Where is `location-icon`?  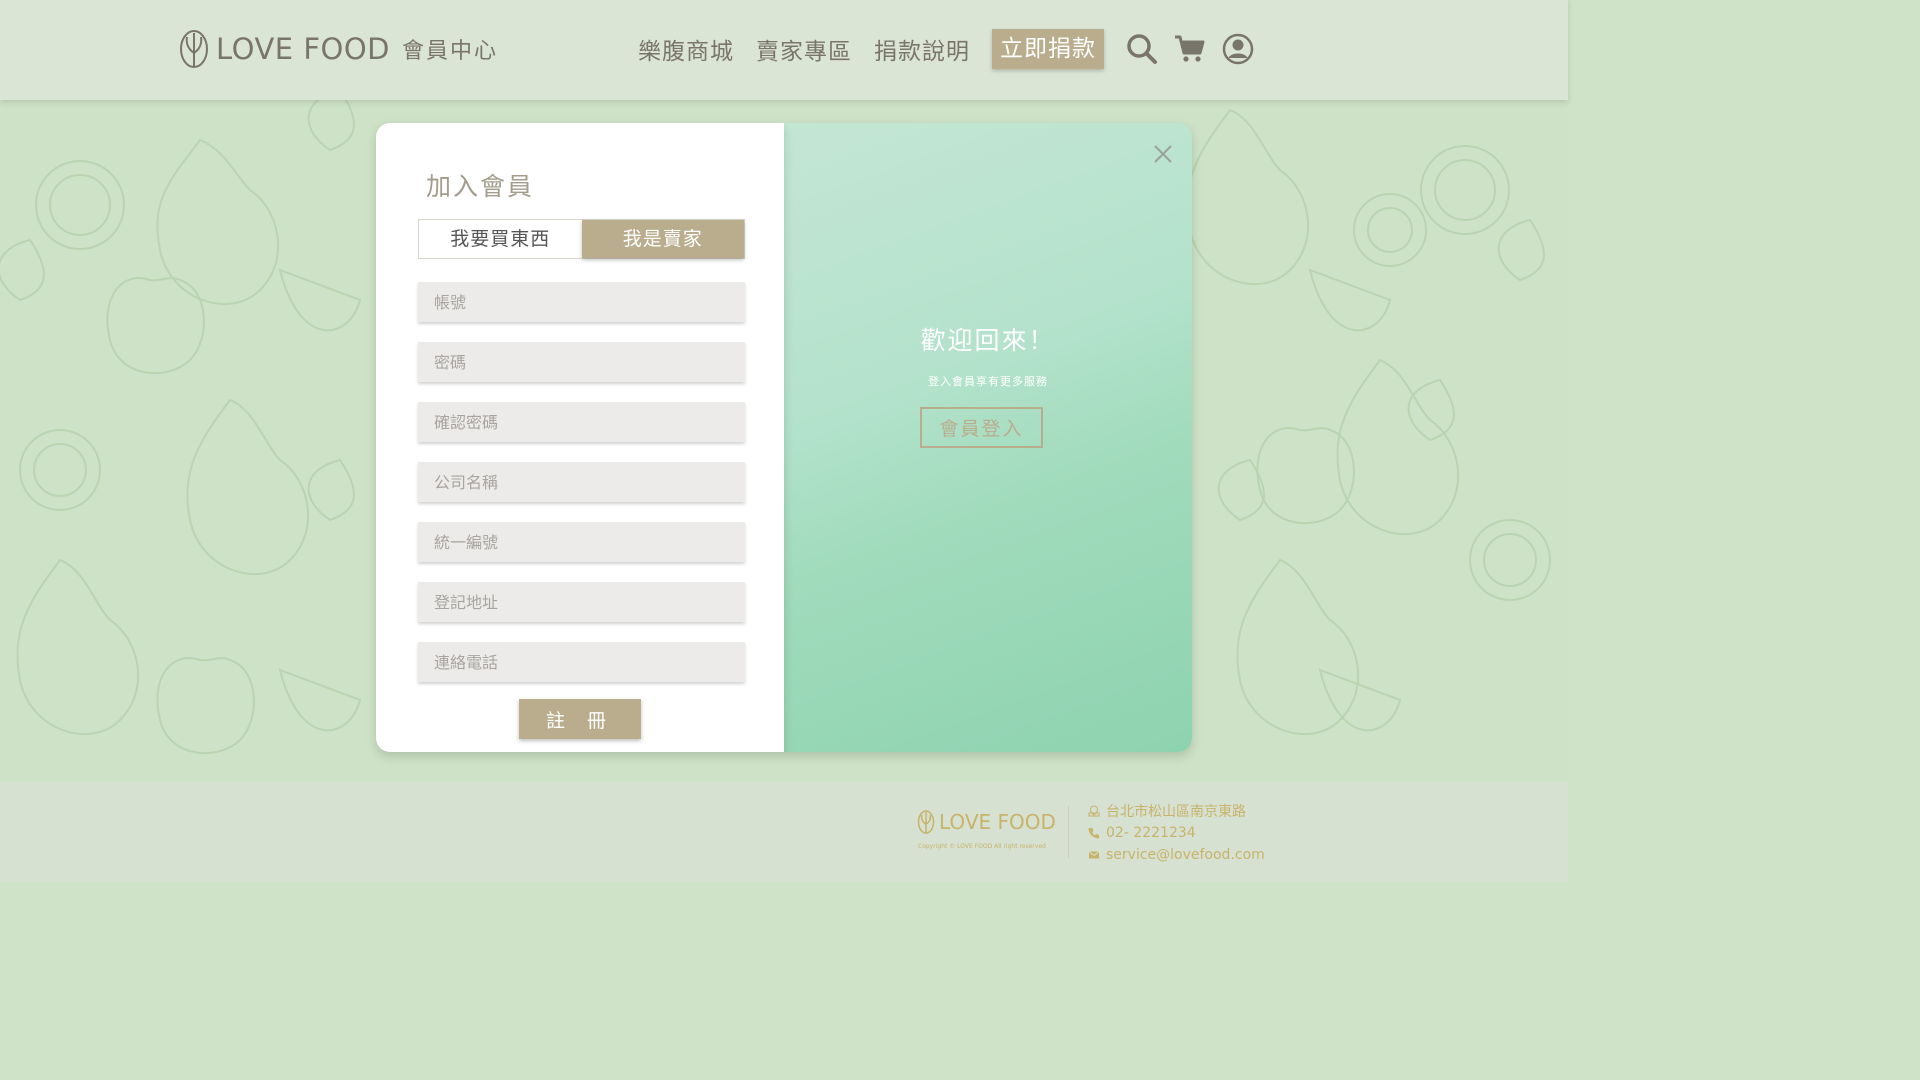 location-icon is located at coordinates (1094, 811).